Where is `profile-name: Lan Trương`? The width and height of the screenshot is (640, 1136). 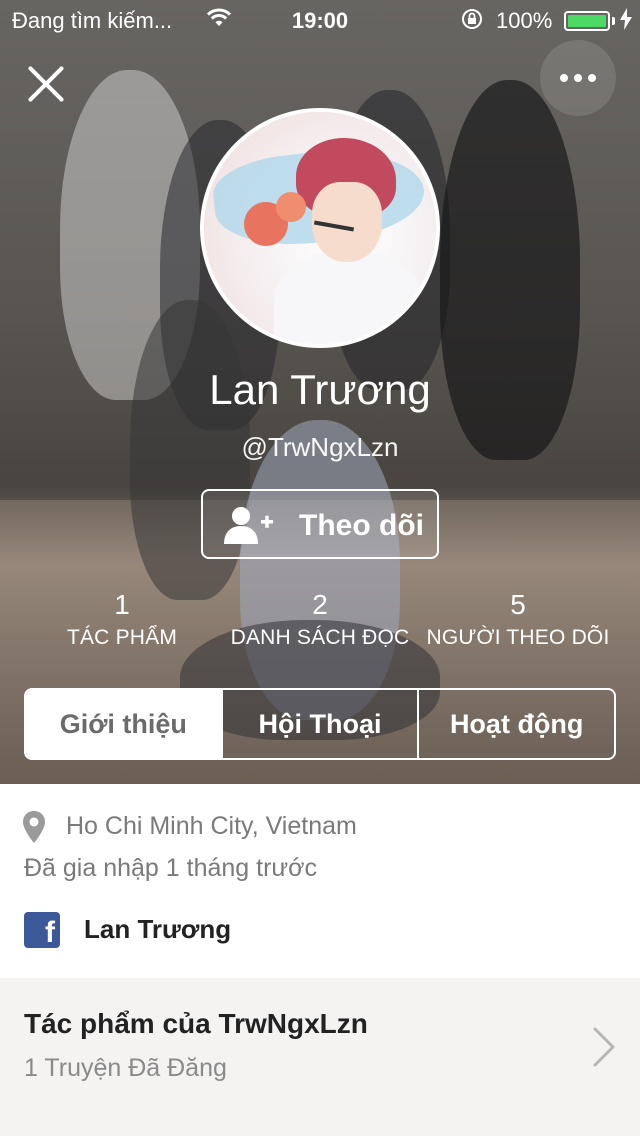
profile-name: Lan Trương is located at coordinates (320, 389).